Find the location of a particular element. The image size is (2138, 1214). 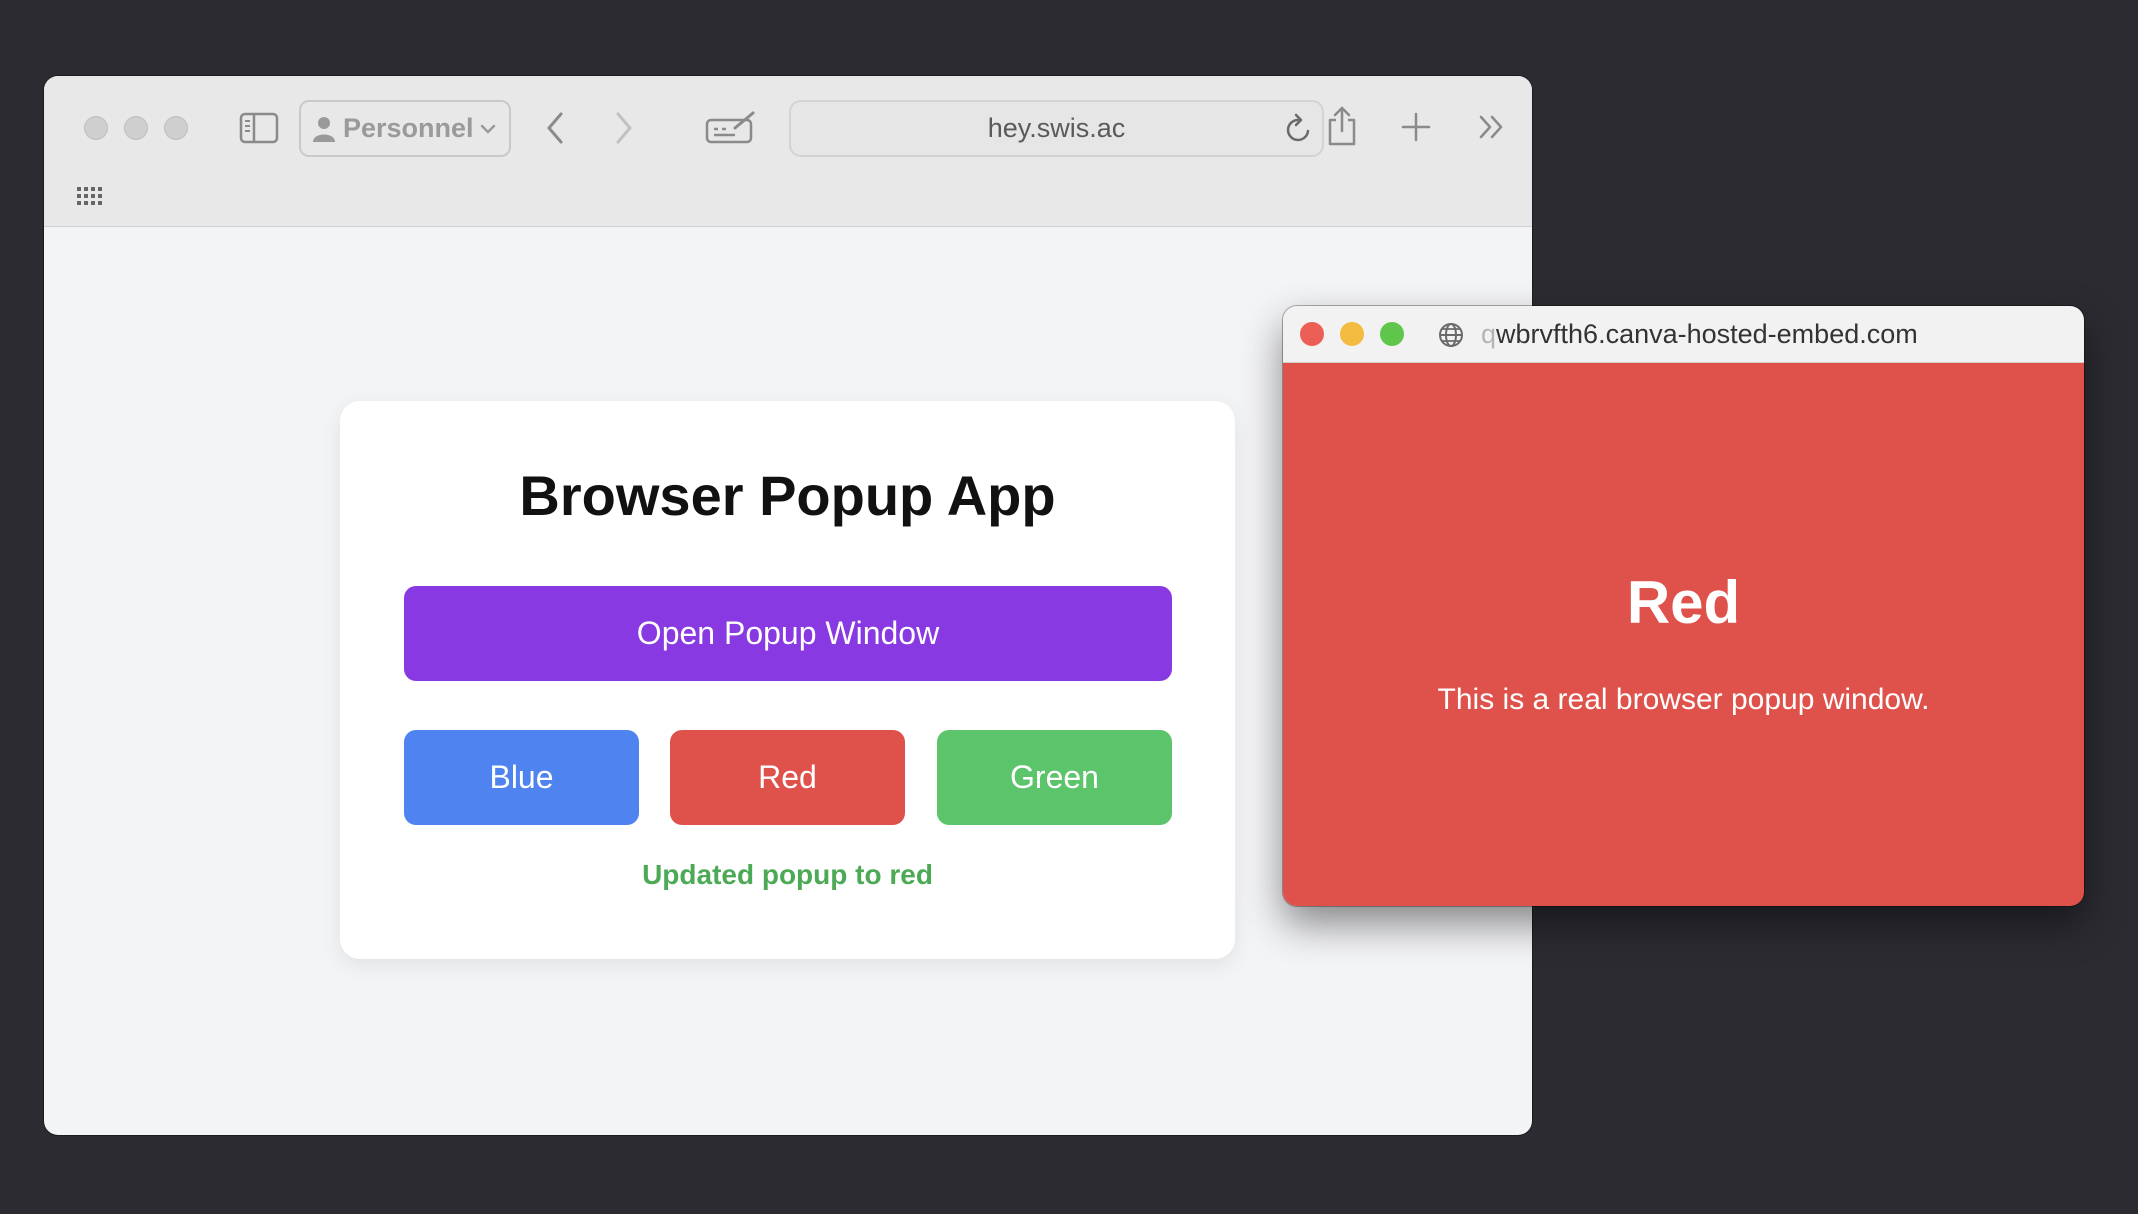

share-icon is located at coordinates (1342, 126).